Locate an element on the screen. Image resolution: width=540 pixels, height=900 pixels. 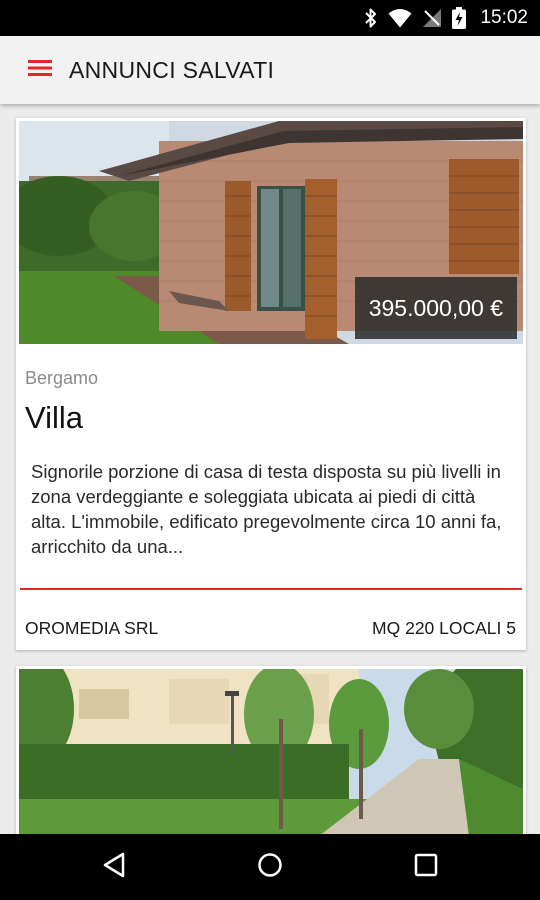
navigation-bar is located at coordinates (270, 867).